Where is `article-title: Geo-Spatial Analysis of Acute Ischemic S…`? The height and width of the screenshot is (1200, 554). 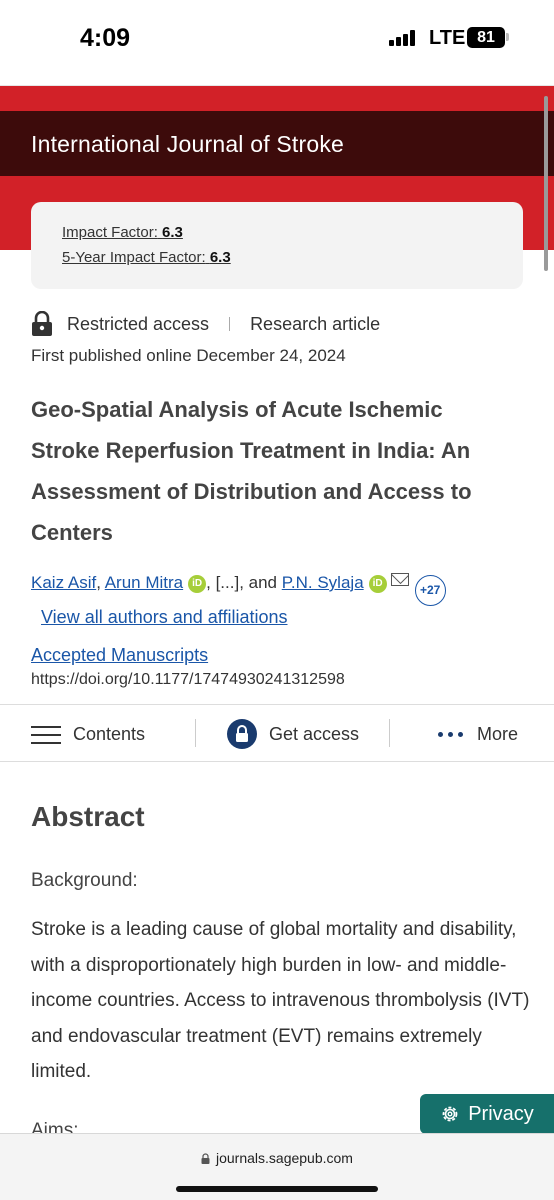 article-title: Geo-Spatial Analysis of Acute Ischemic S… is located at coordinates (251, 471).